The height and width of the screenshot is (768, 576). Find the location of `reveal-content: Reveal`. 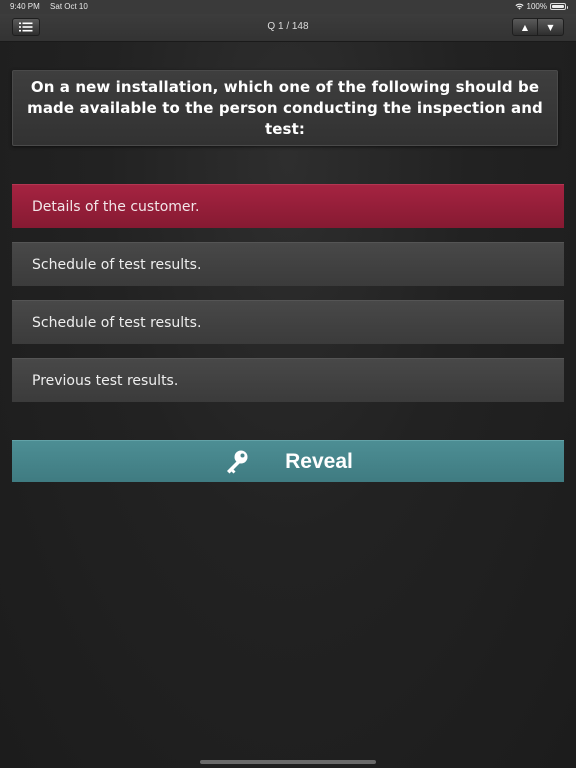

reveal-content: Reveal is located at coordinates (288, 462).